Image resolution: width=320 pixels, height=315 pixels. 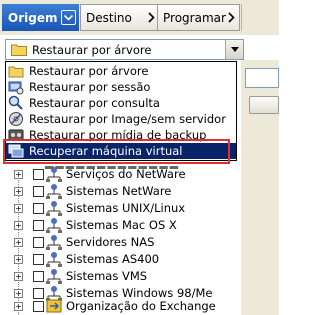 I want to click on dropdown-item-tree: Restaurar por árvore, so click(x=121, y=71).